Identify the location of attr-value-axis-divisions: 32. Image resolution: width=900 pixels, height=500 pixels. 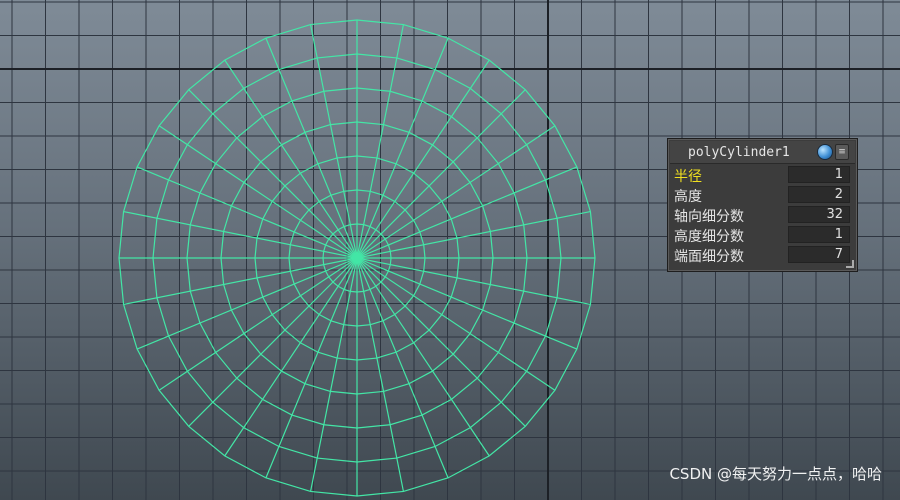
(819, 214).